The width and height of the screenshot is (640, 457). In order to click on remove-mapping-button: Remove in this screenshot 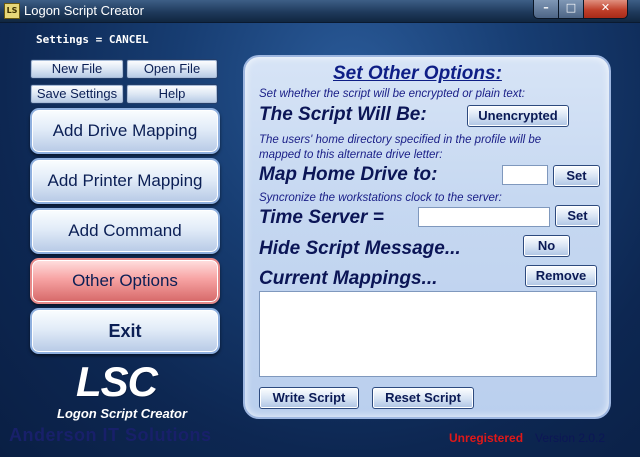, I will do `click(561, 276)`.